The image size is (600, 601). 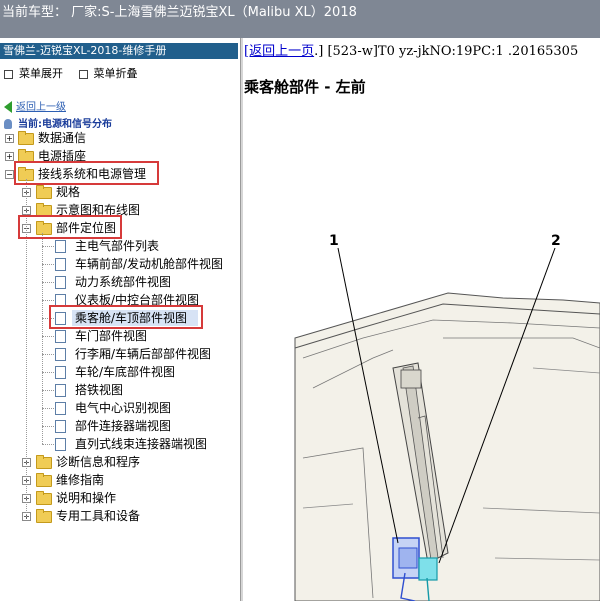 I want to click on tree-connector-line, so click(x=42, y=338).